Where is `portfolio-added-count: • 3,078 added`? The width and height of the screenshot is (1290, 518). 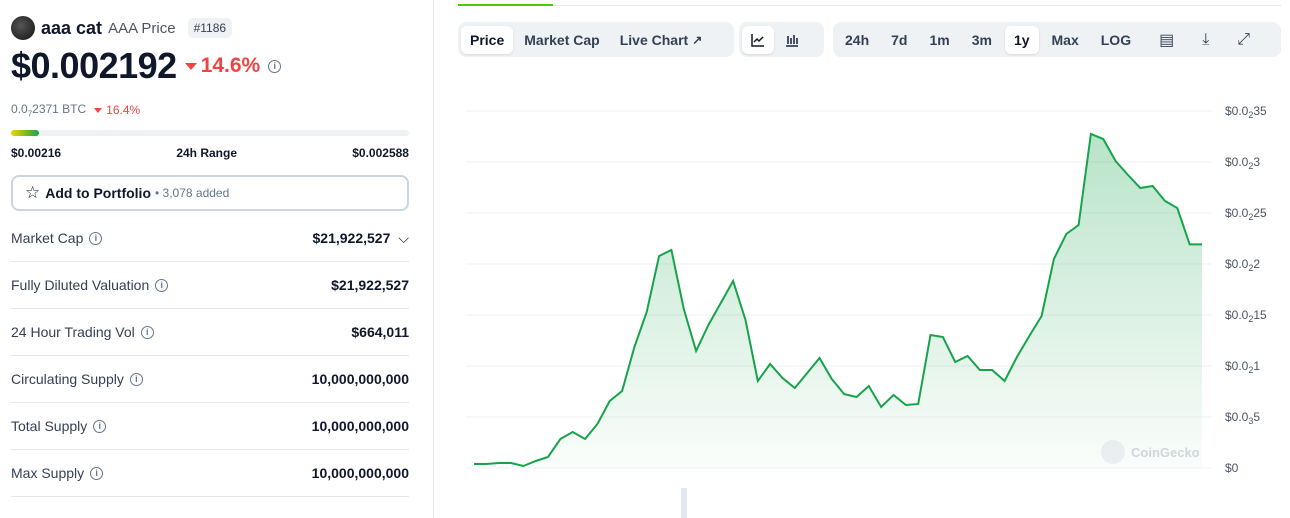
portfolio-added-count: • 3,078 added is located at coordinates (192, 193).